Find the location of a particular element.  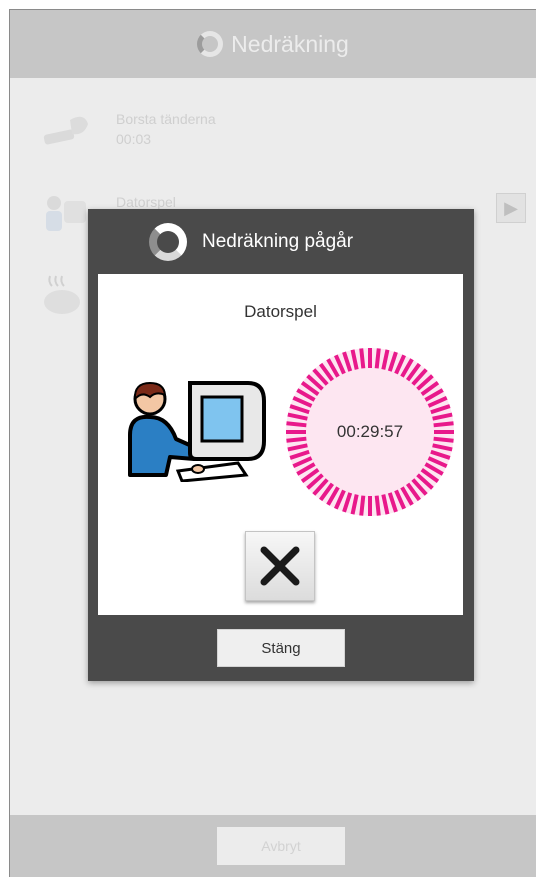

list-item-time: 00:03 is located at coordinates (134, 139).